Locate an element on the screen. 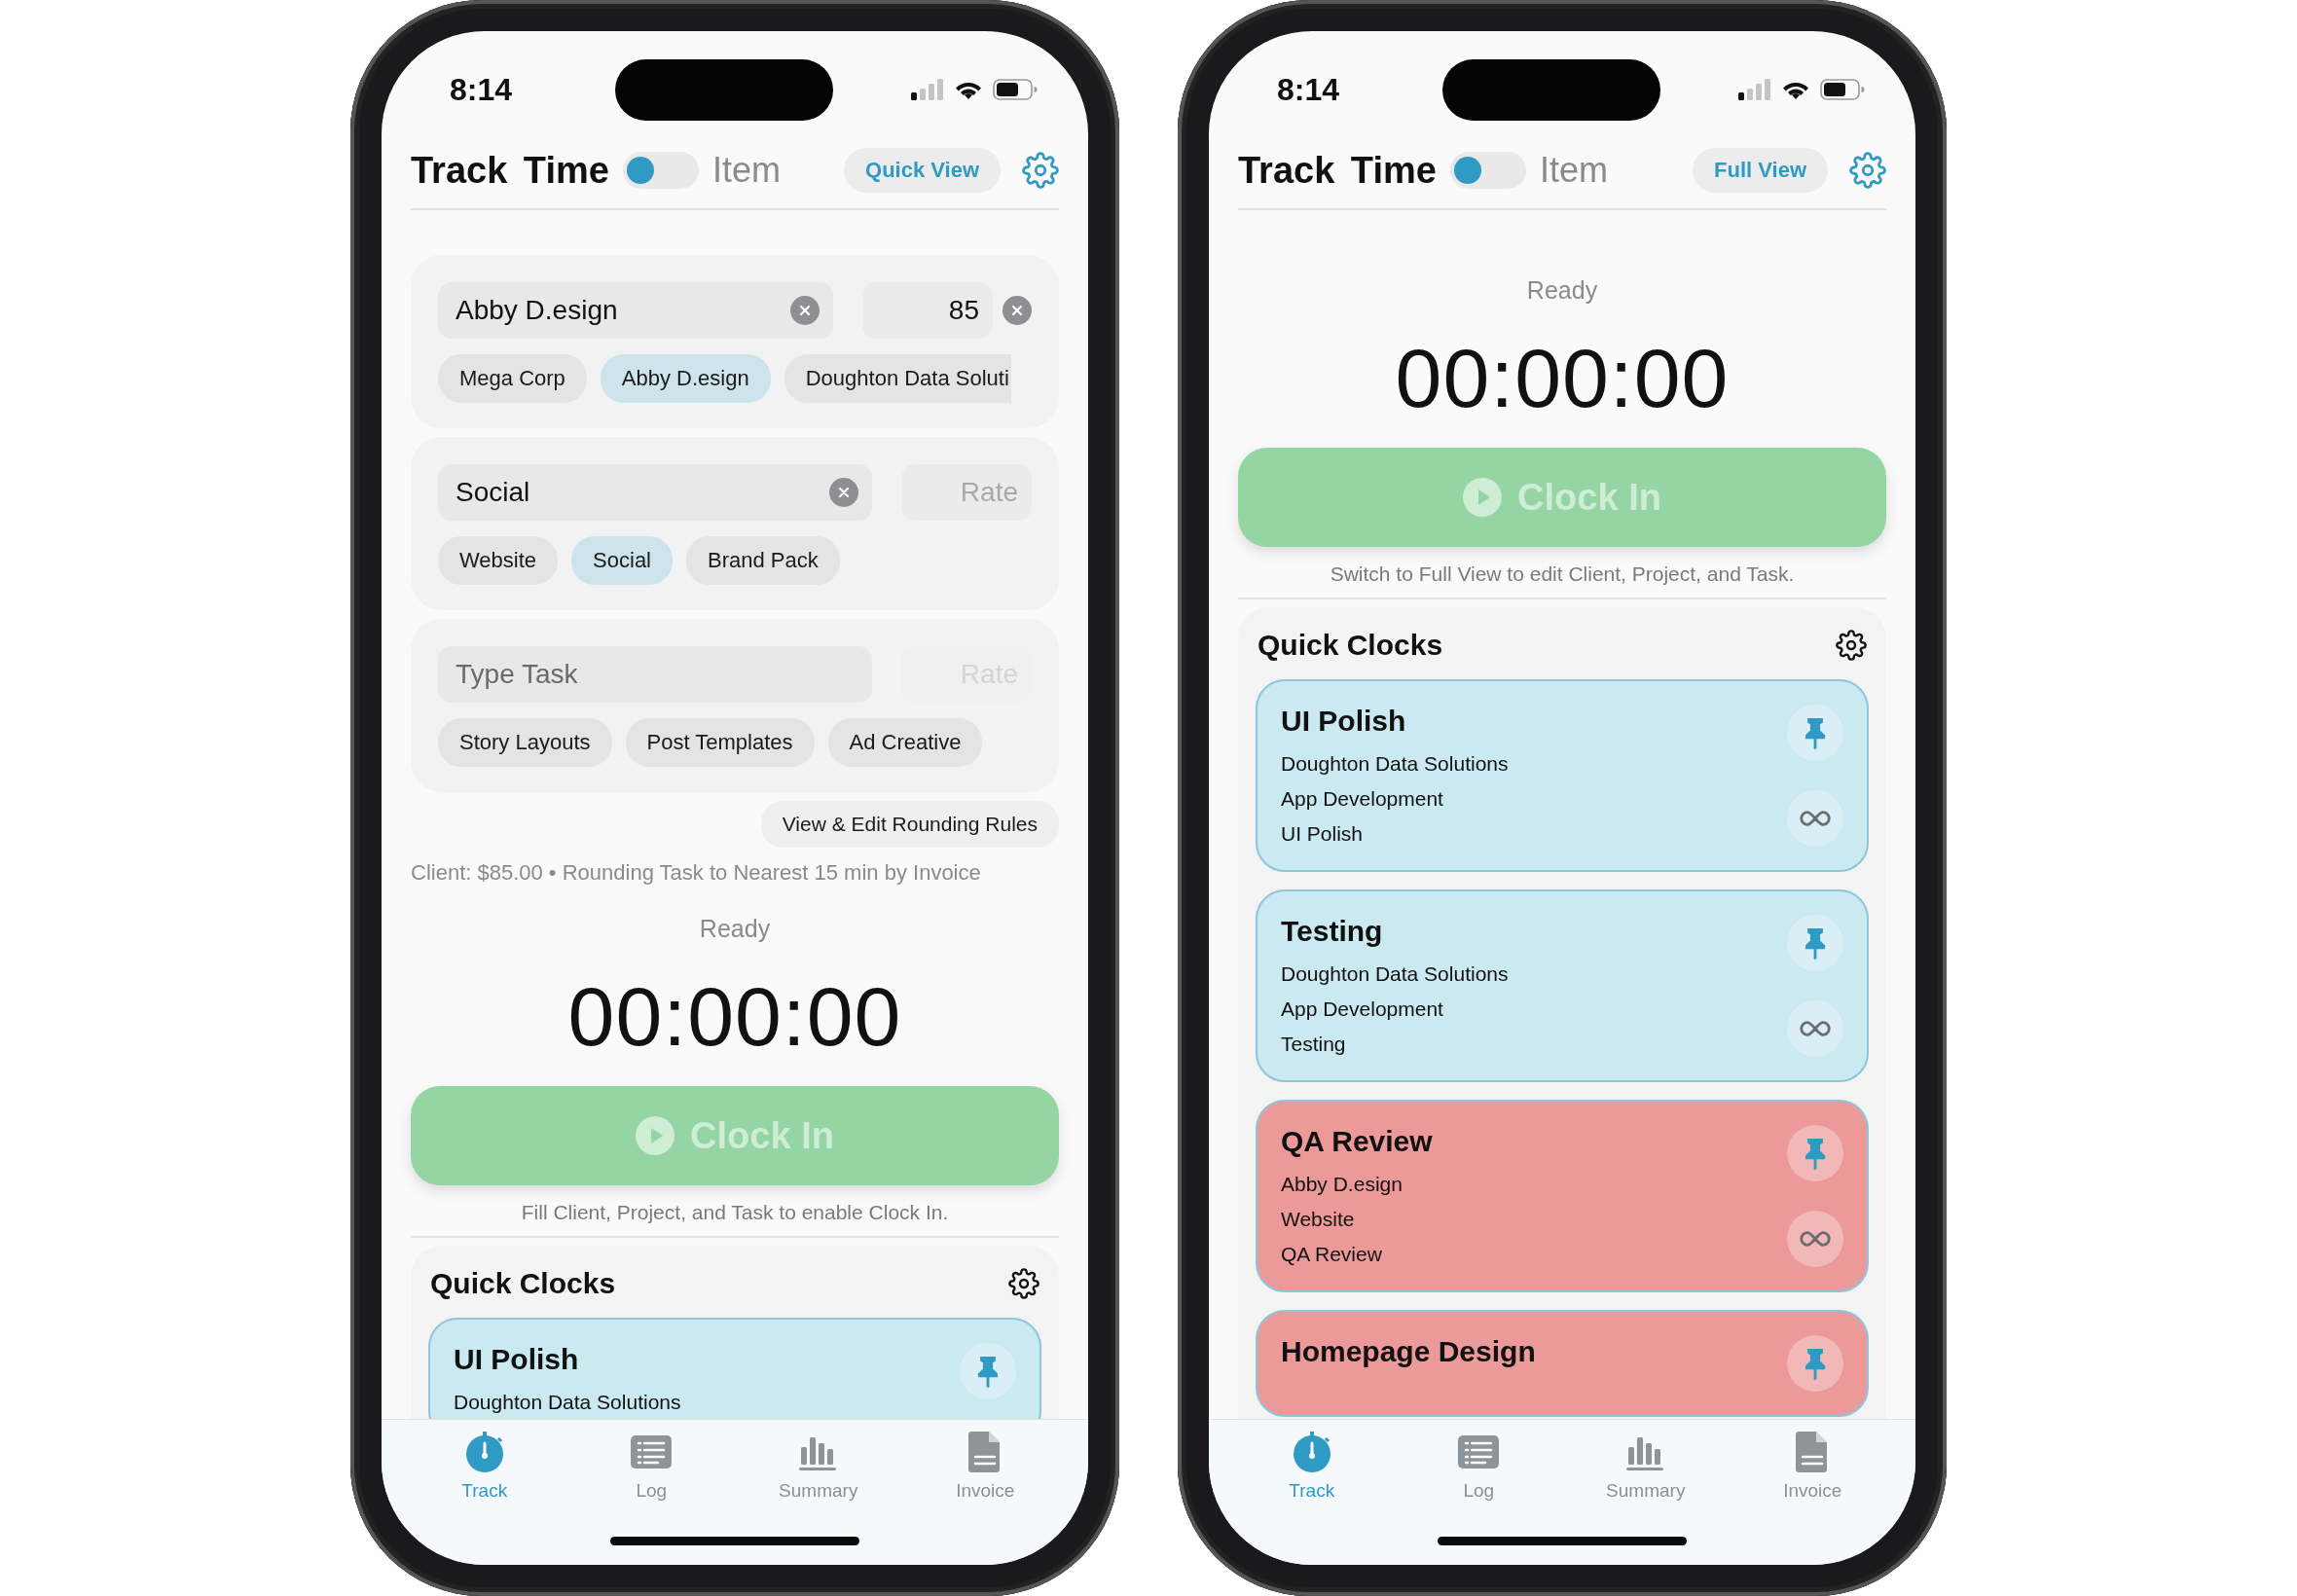 The width and height of the screenshot is (2297, 1596). clock-detail: Testing is located at coordinates (1314, 1044).